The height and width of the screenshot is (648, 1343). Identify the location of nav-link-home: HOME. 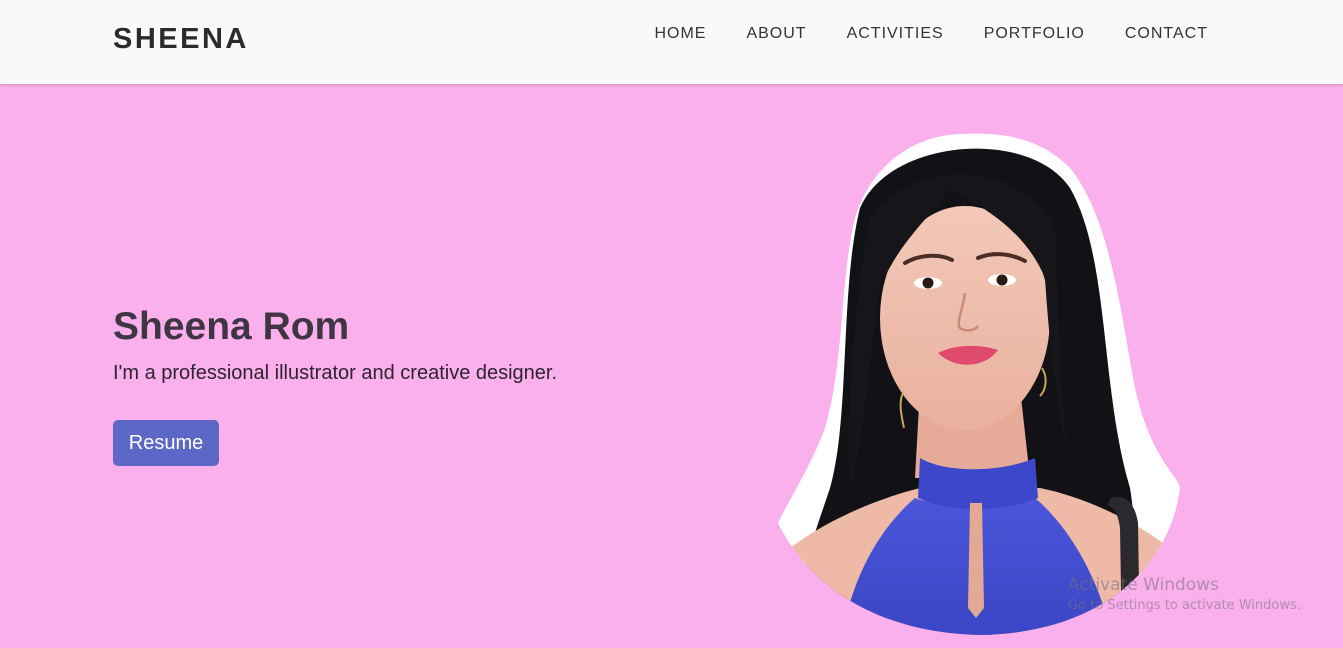
(680, 34).